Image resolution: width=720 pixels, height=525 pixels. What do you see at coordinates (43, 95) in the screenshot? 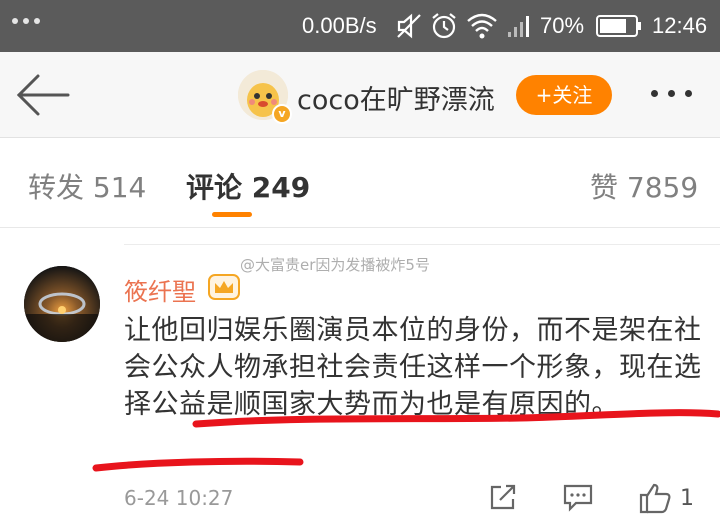
I see `back-arrow-icon` at bounding box center [43, 95].